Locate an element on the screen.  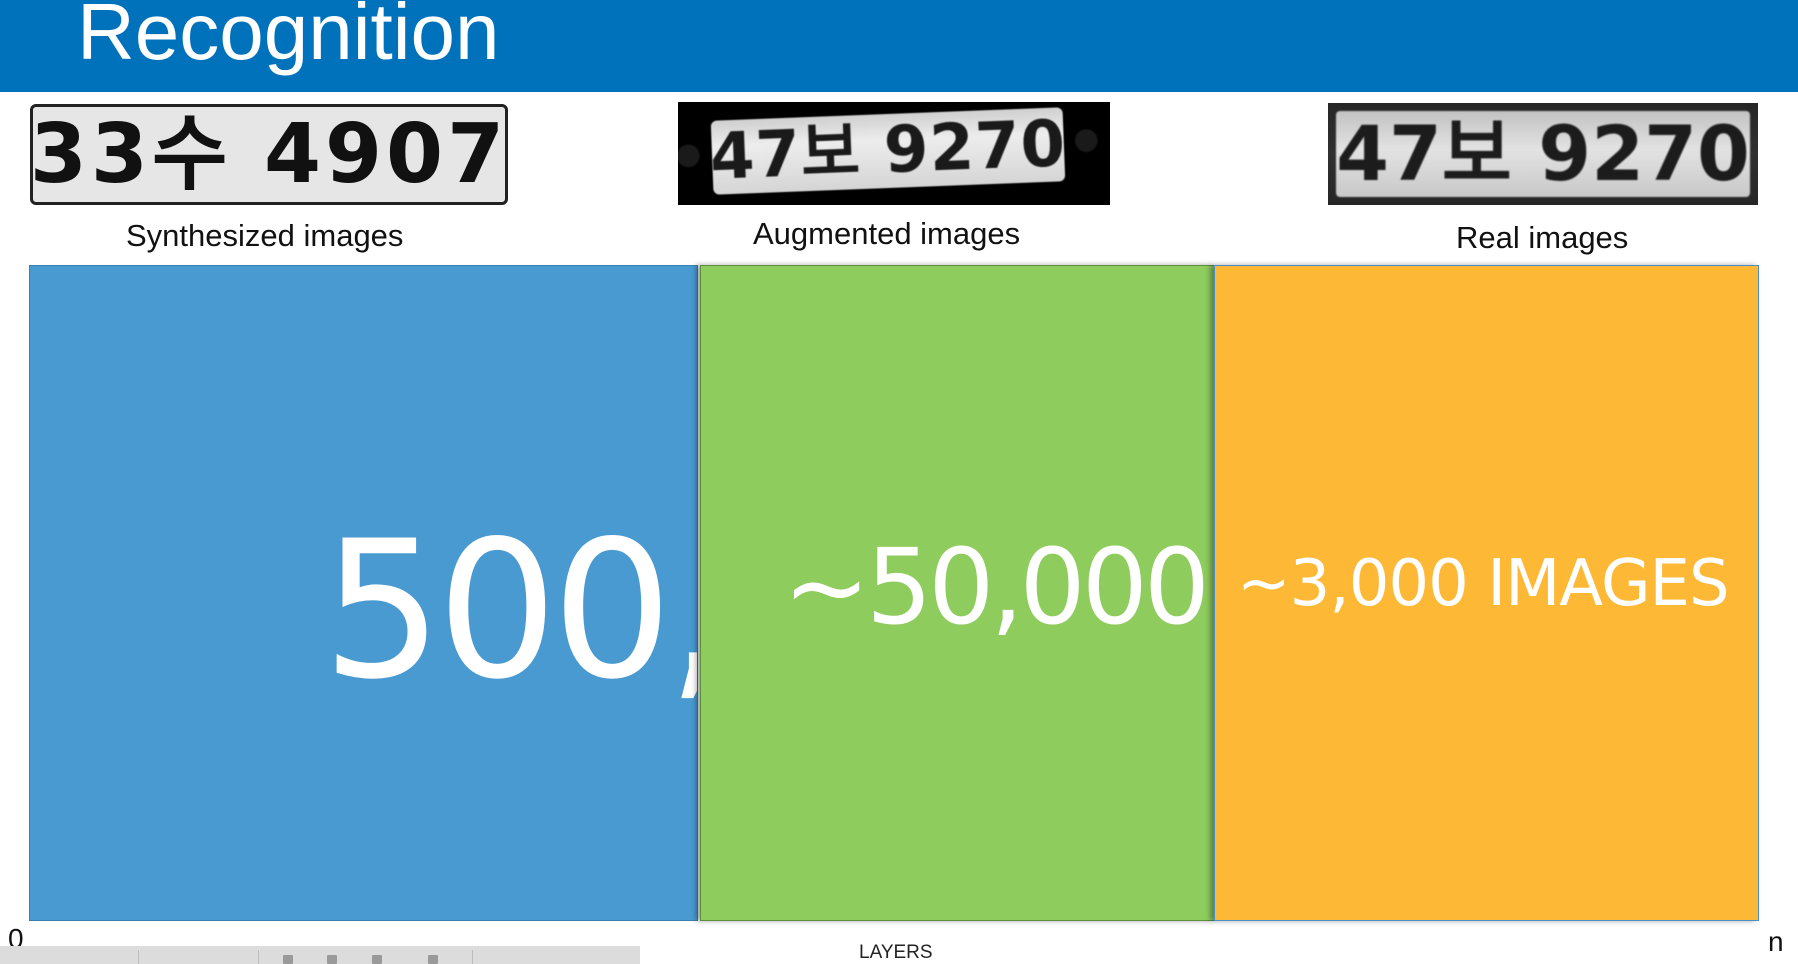
real-plate-image: •47보 9270• is located at coordinates (1543, 154).